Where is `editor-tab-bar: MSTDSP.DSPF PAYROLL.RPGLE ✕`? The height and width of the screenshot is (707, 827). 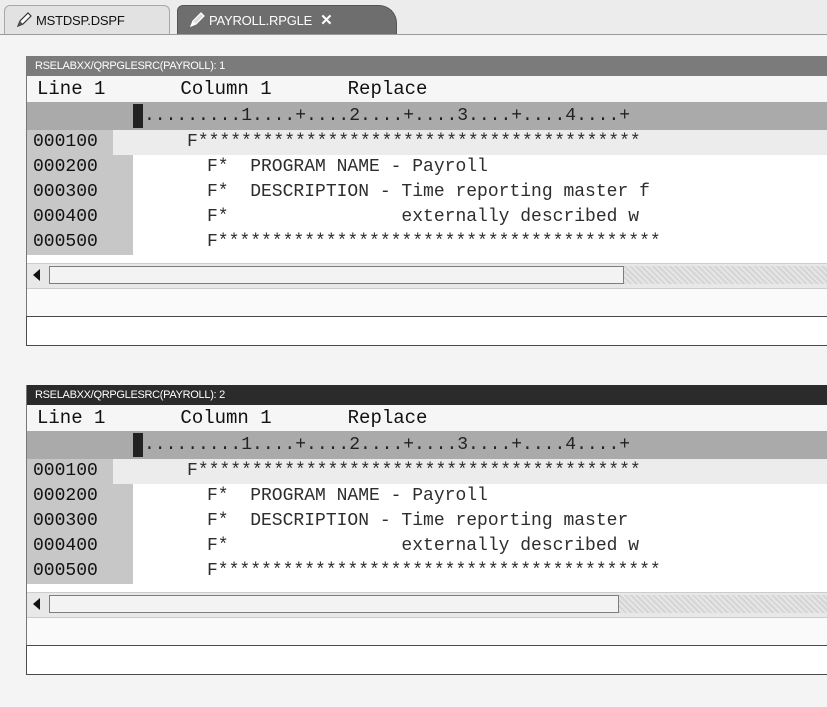 editor-tab-bar: MSTDSP.DSPF PAYROLL.RPGLE ✕ is located at coordinates (413, 17).